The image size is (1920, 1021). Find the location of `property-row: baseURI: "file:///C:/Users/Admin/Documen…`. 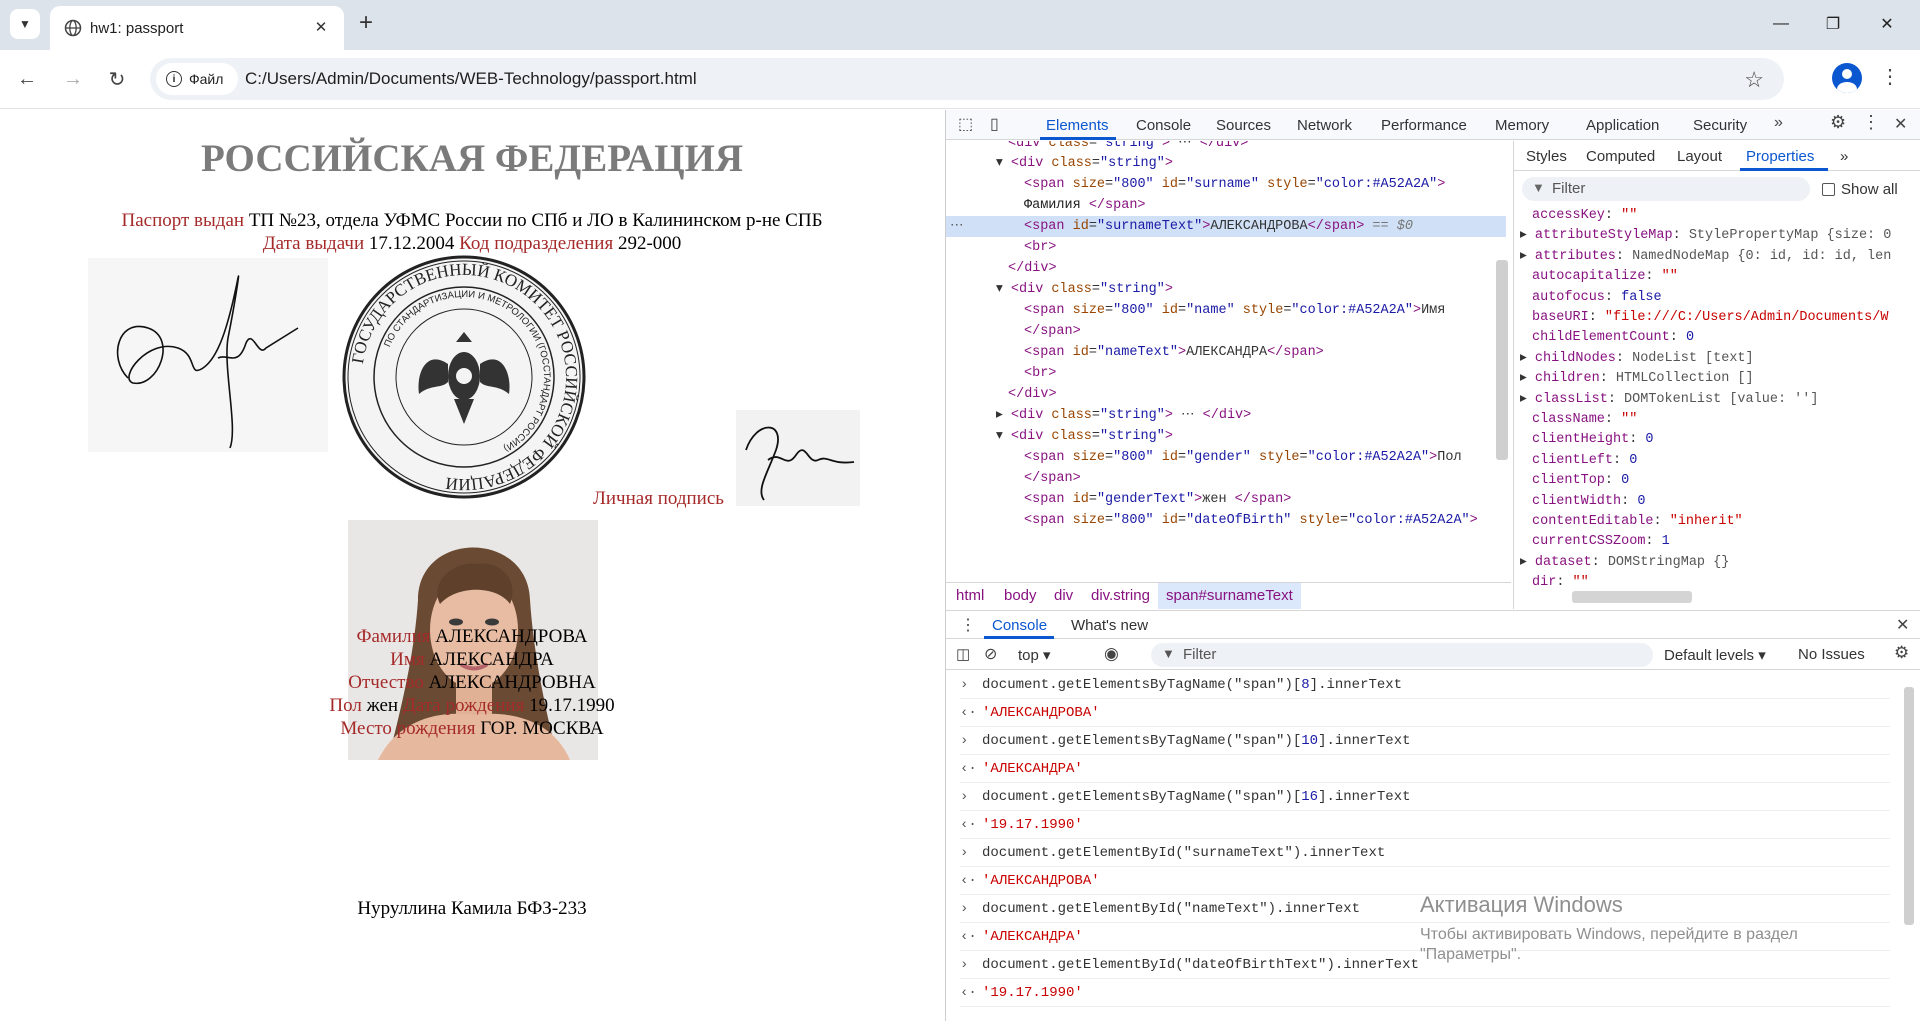

property-row: baseURI: "file:///C:/Users/Admin/Documen… is located at coordinates (1710, 318).